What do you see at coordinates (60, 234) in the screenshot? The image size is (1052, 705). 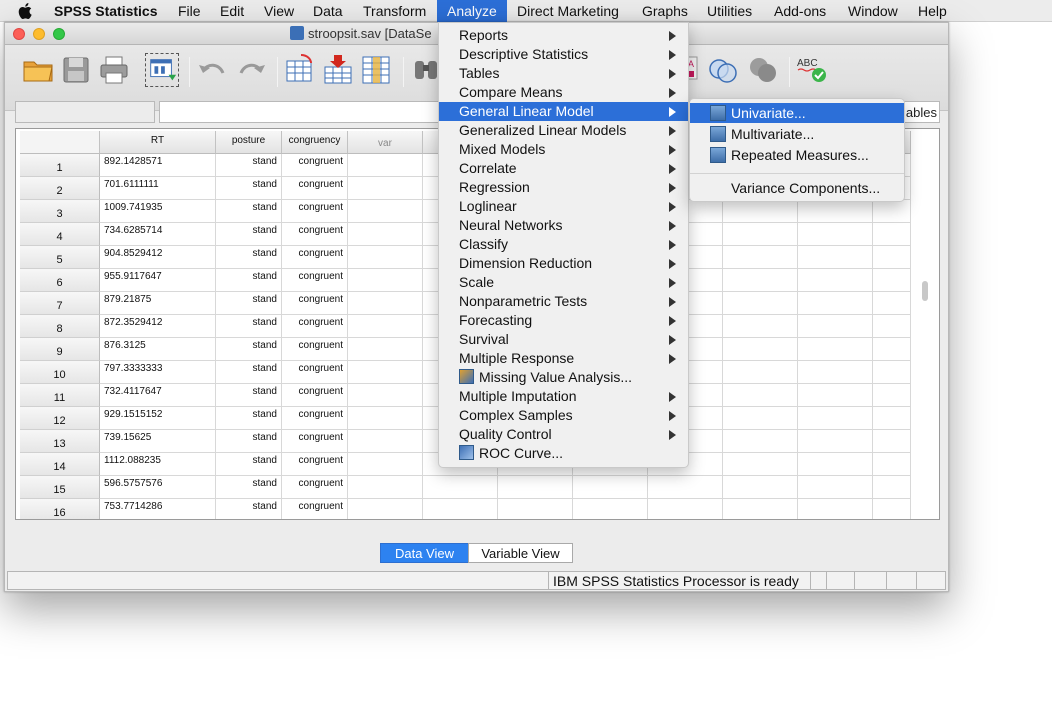 I see `row-number-4: 4` at bounding box center [60, 234].